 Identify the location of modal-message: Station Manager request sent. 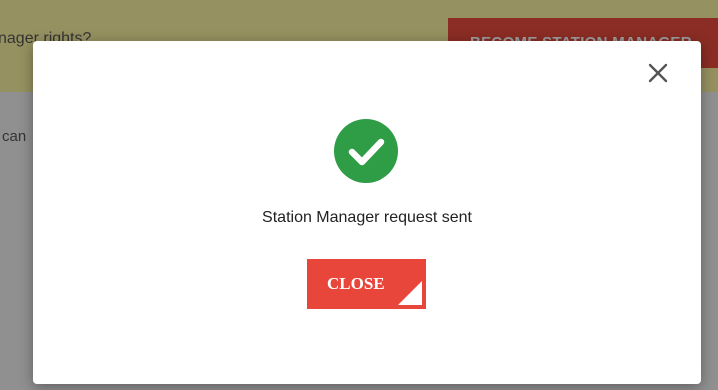
(367, 217).